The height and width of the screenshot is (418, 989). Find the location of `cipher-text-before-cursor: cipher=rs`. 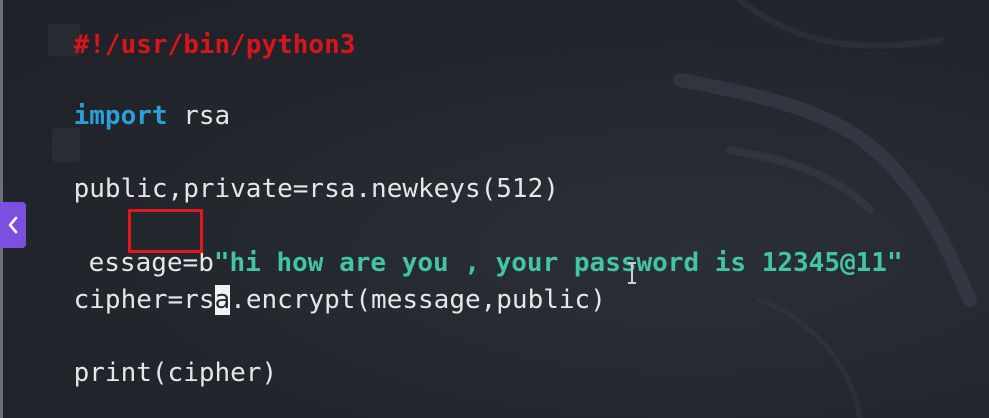

cipher-text-before-cursor: cipher=rs is located at coordinates (144, 300).